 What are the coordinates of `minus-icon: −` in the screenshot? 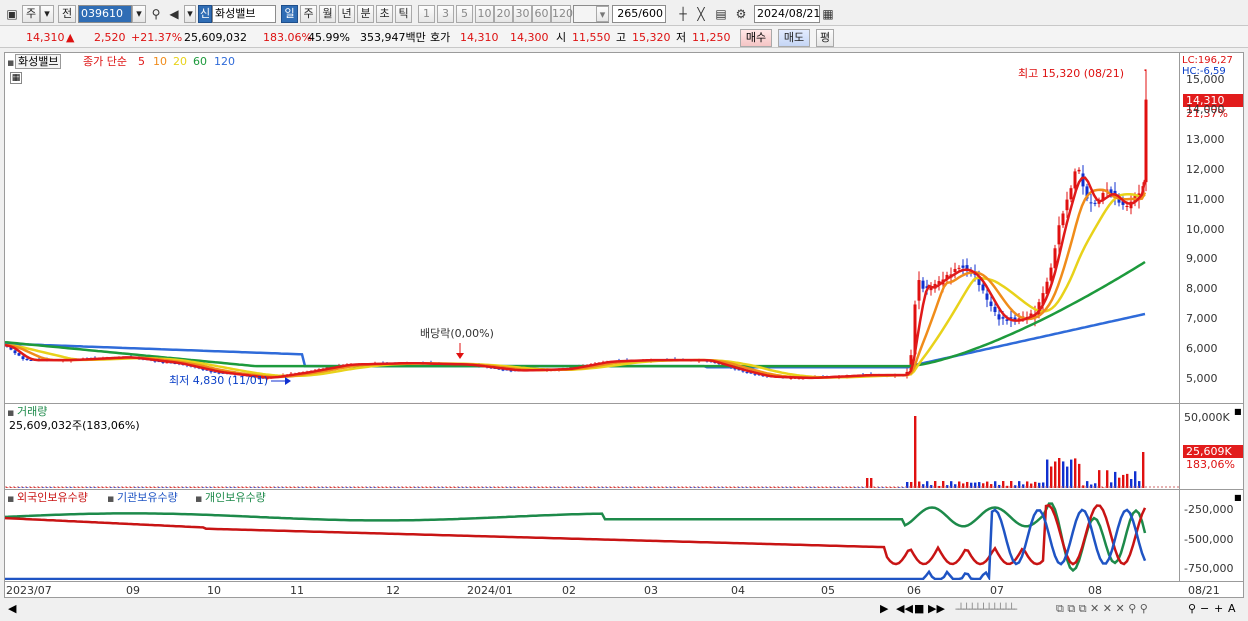 It's located at (1204, 608).